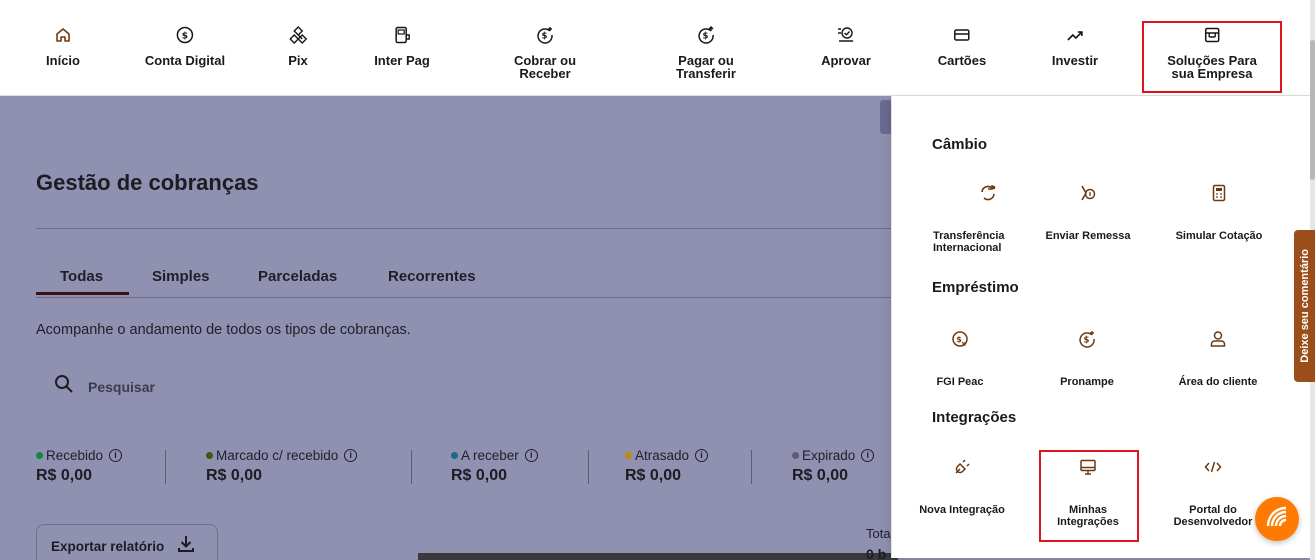  I want to click on search-input: Pesquisar, so click(104, 386).